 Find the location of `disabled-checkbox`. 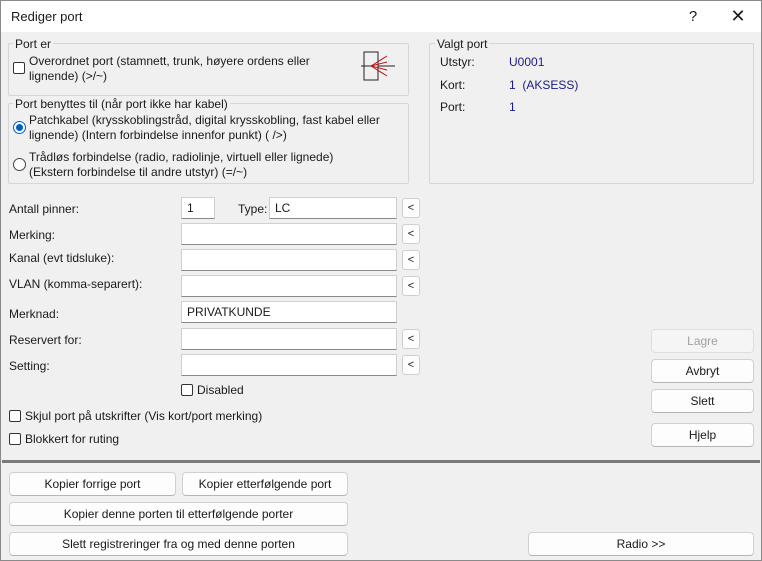

disabled-checkbox is located at coordinates (187, 390).